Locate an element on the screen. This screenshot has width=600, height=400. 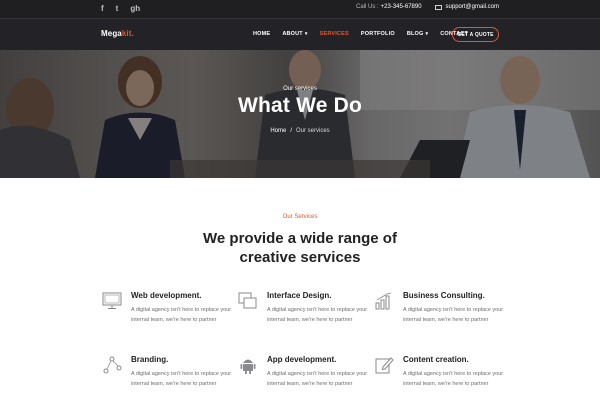
nav-item-portfolio: PORTFOLIO is located at coordinates (378, 34).